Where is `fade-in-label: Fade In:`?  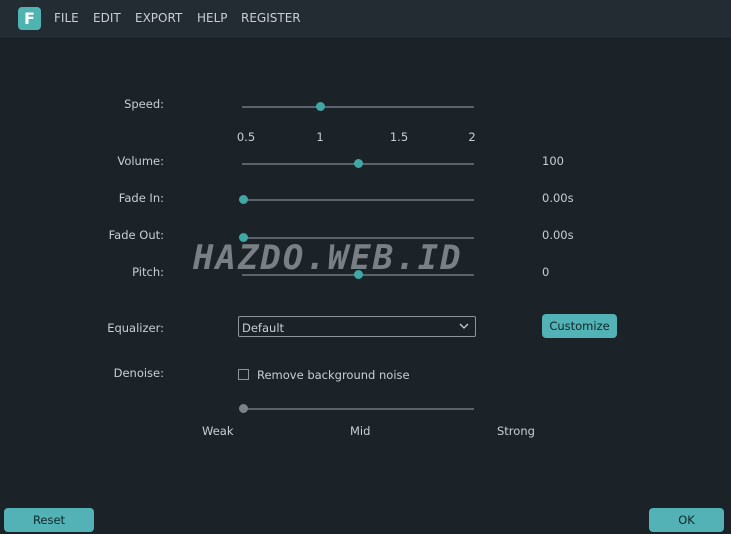 fade-in-label: Fade In: is located at coordinates (141, 198).